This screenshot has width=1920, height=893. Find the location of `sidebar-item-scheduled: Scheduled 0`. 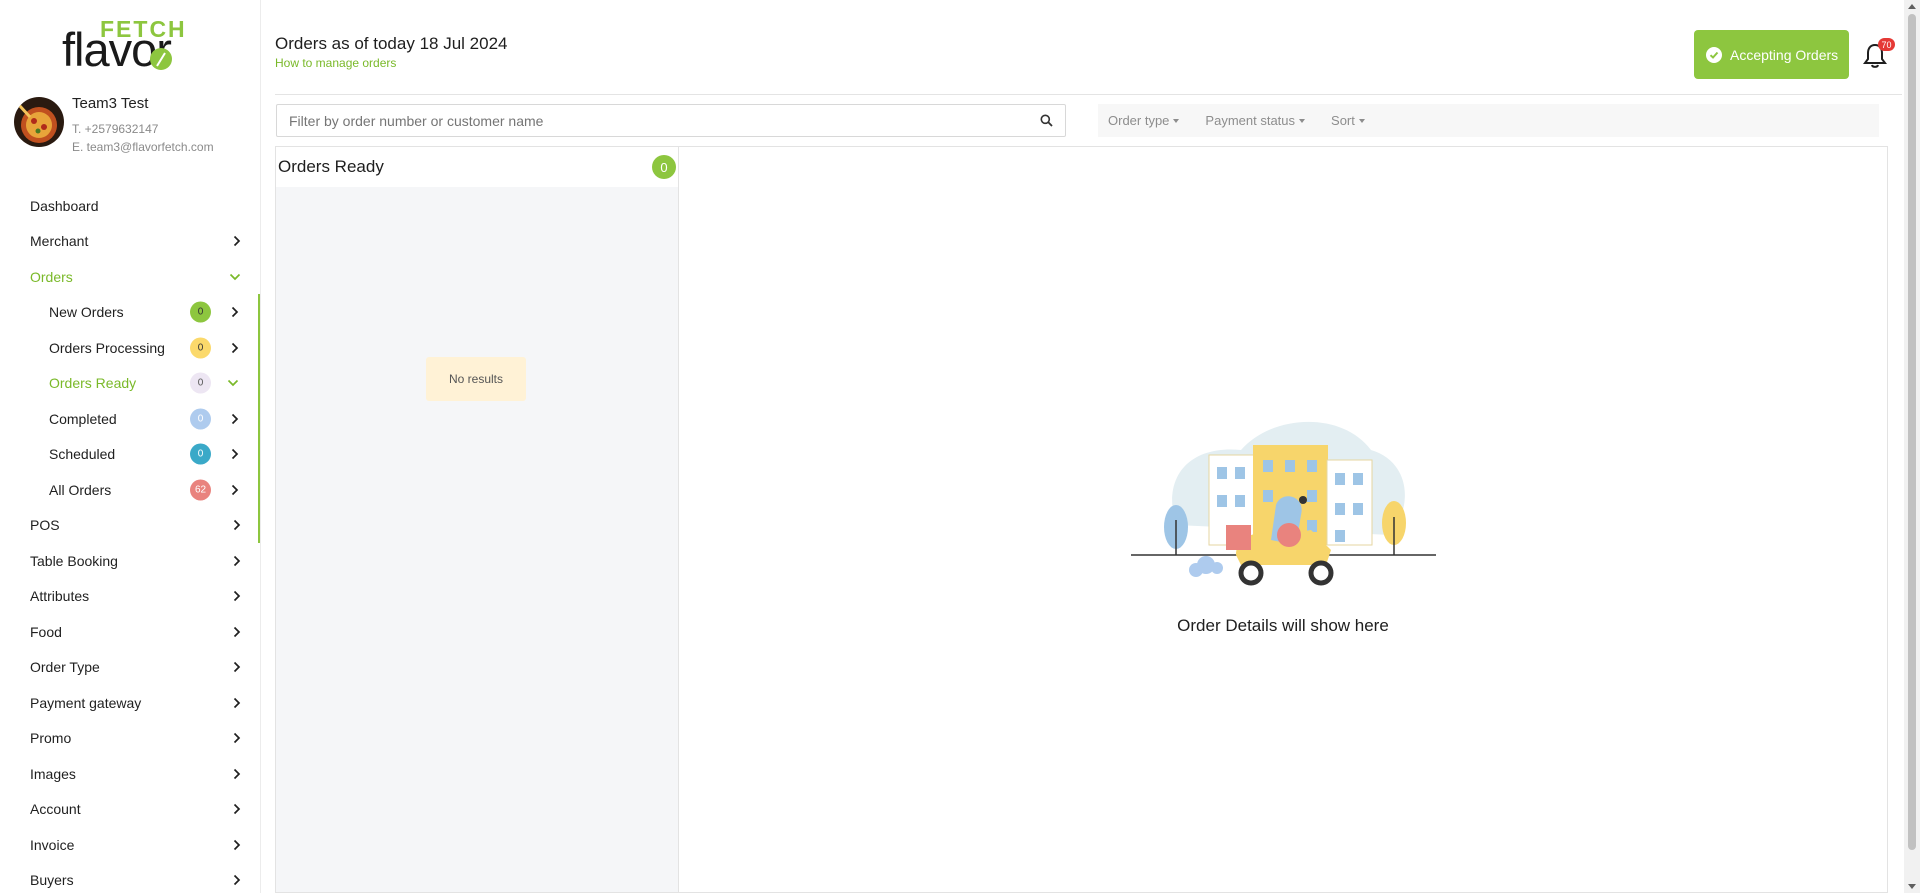

sidebar-item-scheduled: Scheduled 0 is located at coordinates (130, 455).